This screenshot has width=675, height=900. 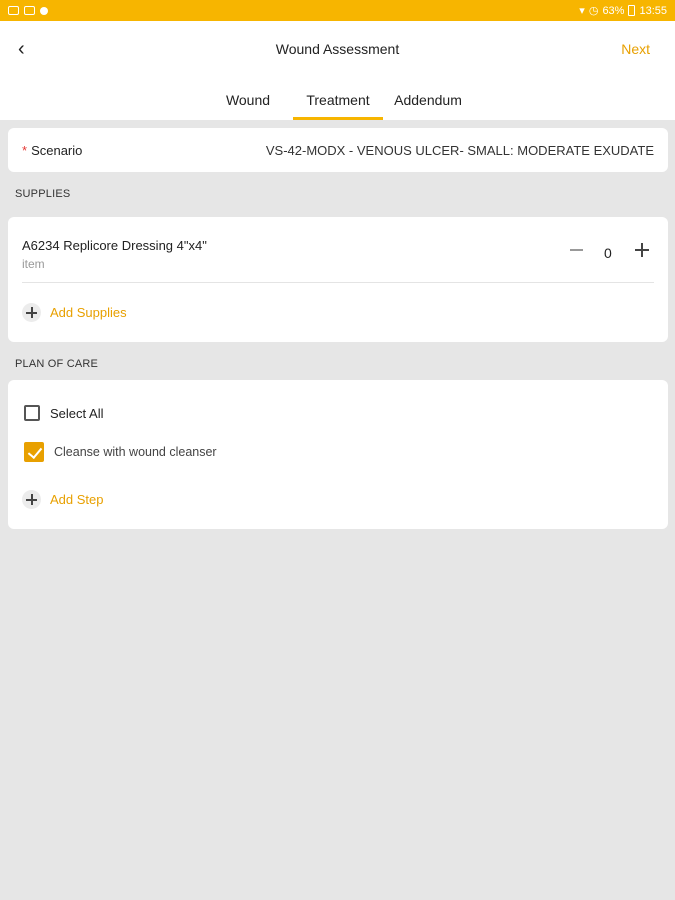 I want to click on add-step-button: Add Step, so click(x=63, y=499).